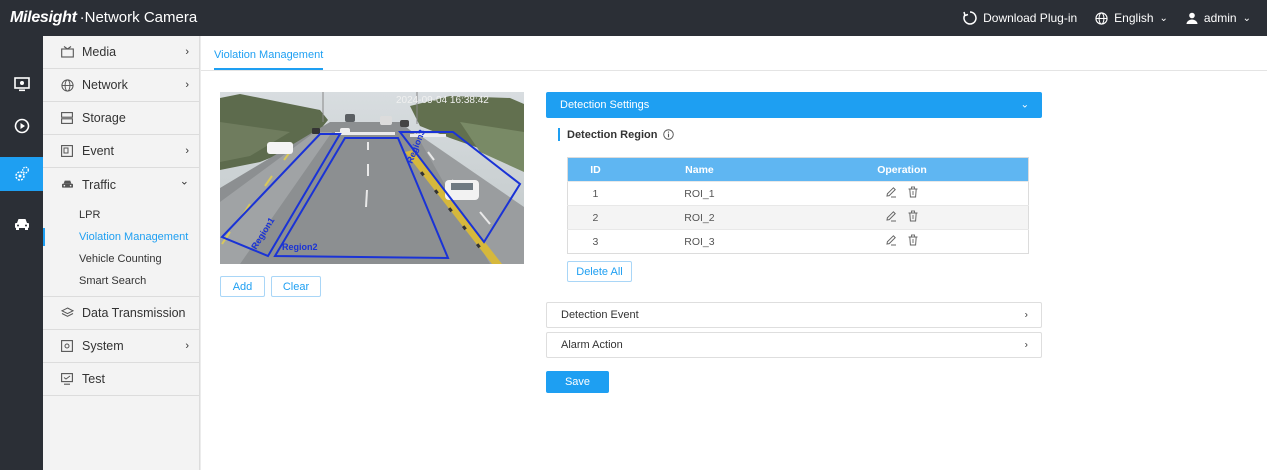 The image size is (1267, 470). Describe the element at coordinates (21, 253) in the screenshot. I see `icon-rail` at that location.